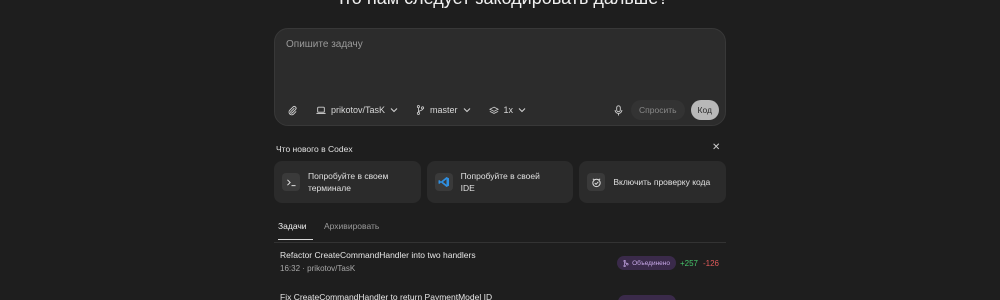  What do you see at coordinates (351, 230) in the screenshot?
I see `tab-archive: Архивировать` at bounding box center [351, 230].